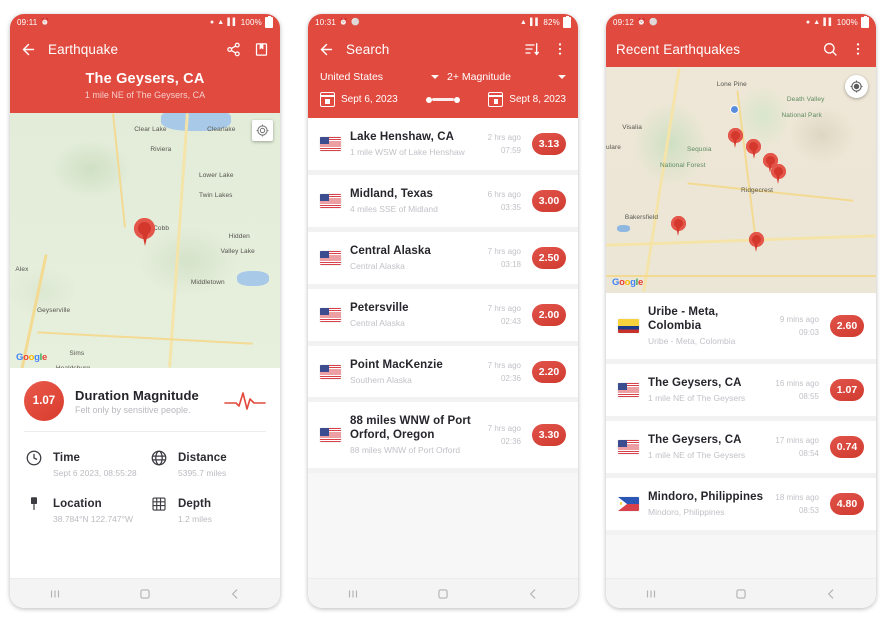 The width and height of the screenshot is (886, 622). What do you see at coordinates (161, 150) in the screenshot?
I see `map-label: Riviera` at bounding box center [161, 150].